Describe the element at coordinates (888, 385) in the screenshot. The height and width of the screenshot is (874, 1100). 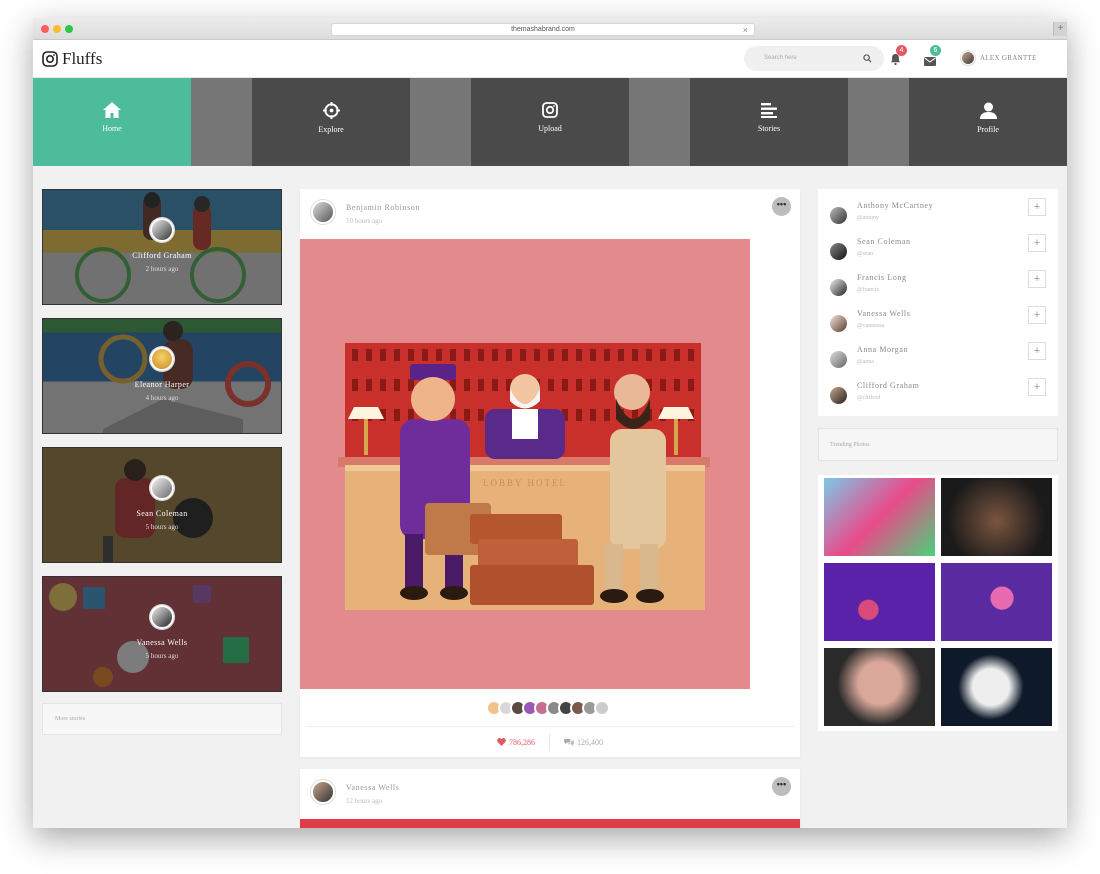
I see `suggestion-name: Clifford Graham` at that location.